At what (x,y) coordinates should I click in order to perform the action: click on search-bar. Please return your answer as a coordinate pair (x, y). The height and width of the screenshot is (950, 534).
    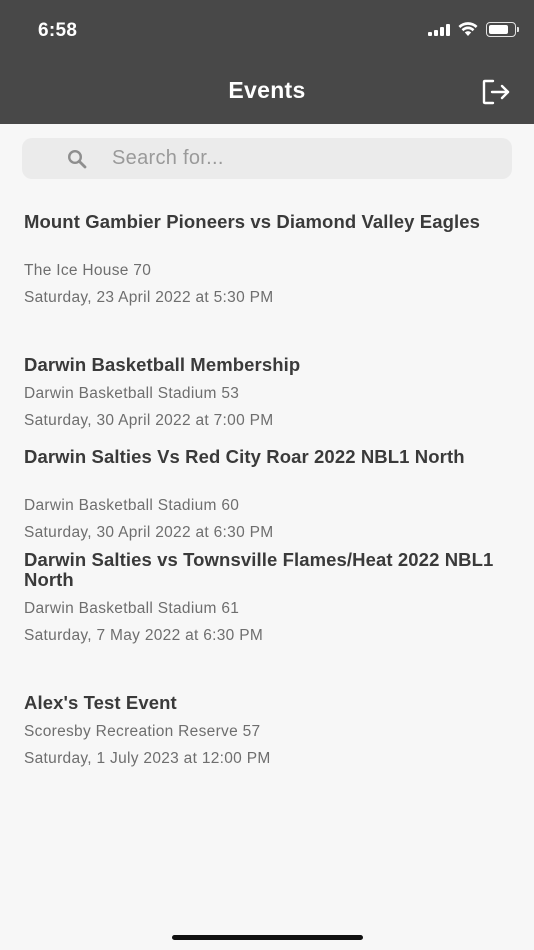
    Looking at the image, I should click on (267, 158).